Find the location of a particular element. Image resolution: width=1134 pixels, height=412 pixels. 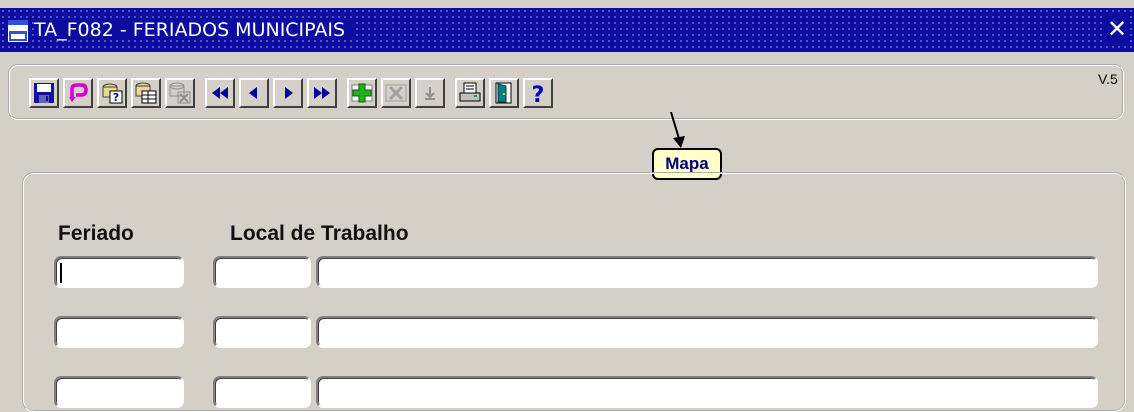

floppy-disk-icon is located at coordinates (44, 93).